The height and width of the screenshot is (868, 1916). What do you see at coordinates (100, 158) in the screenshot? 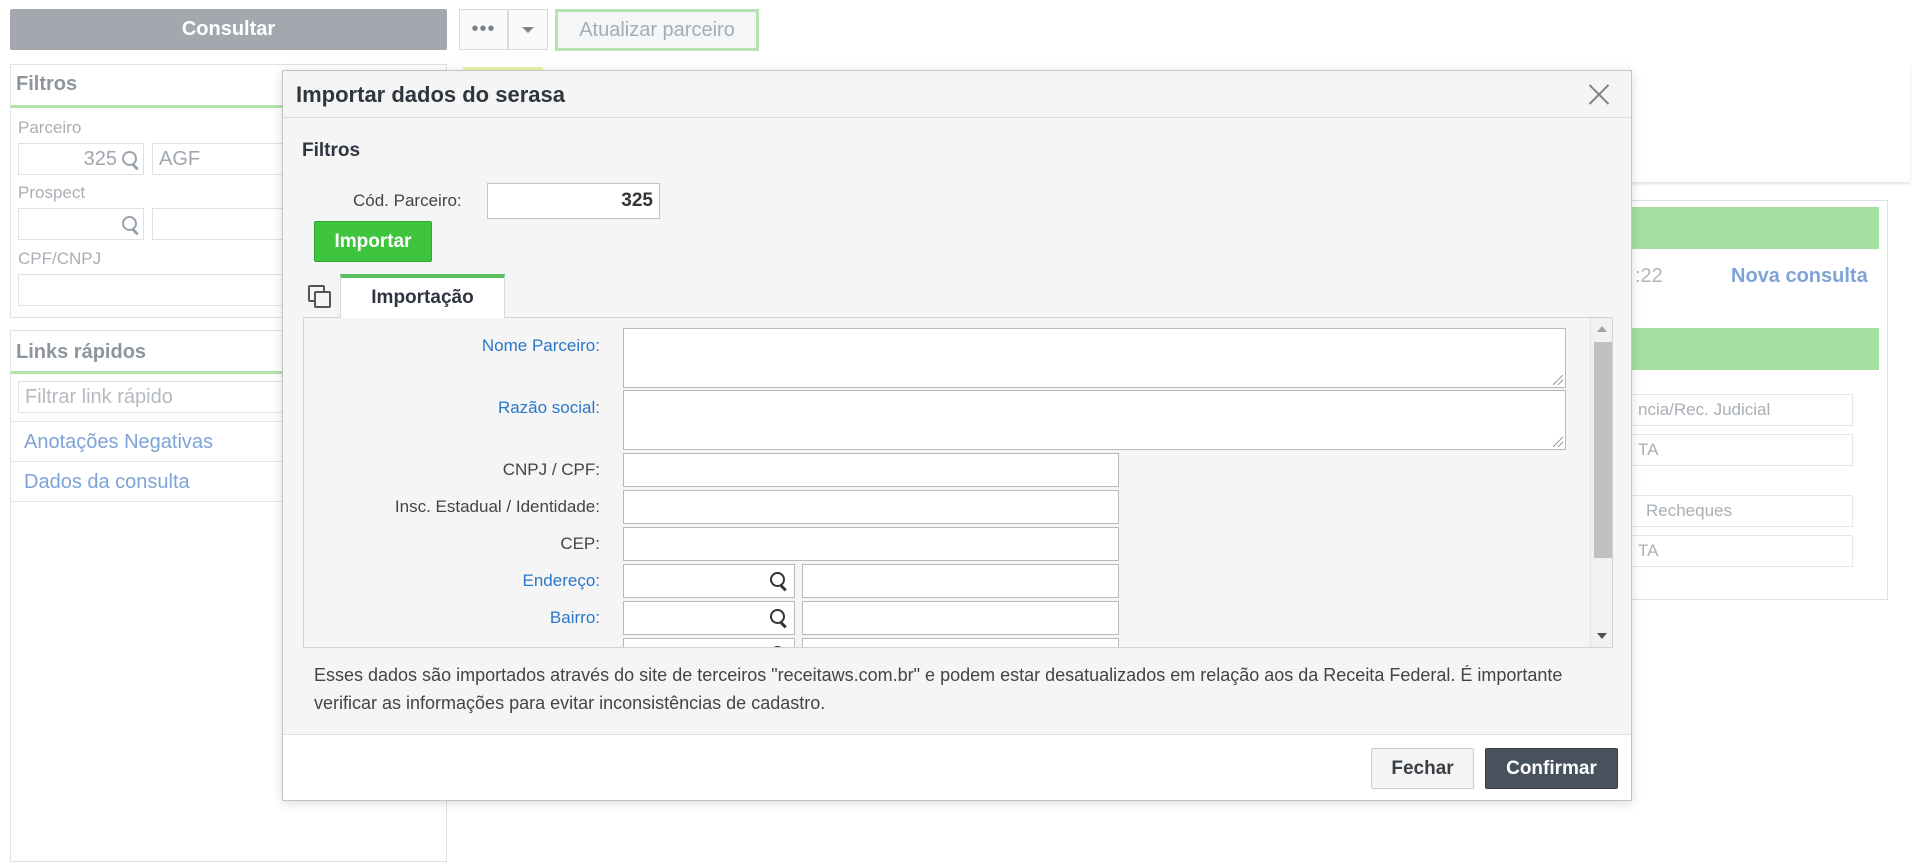
I see `parceiro-code-value: 325` at bounding box center [100, 158].